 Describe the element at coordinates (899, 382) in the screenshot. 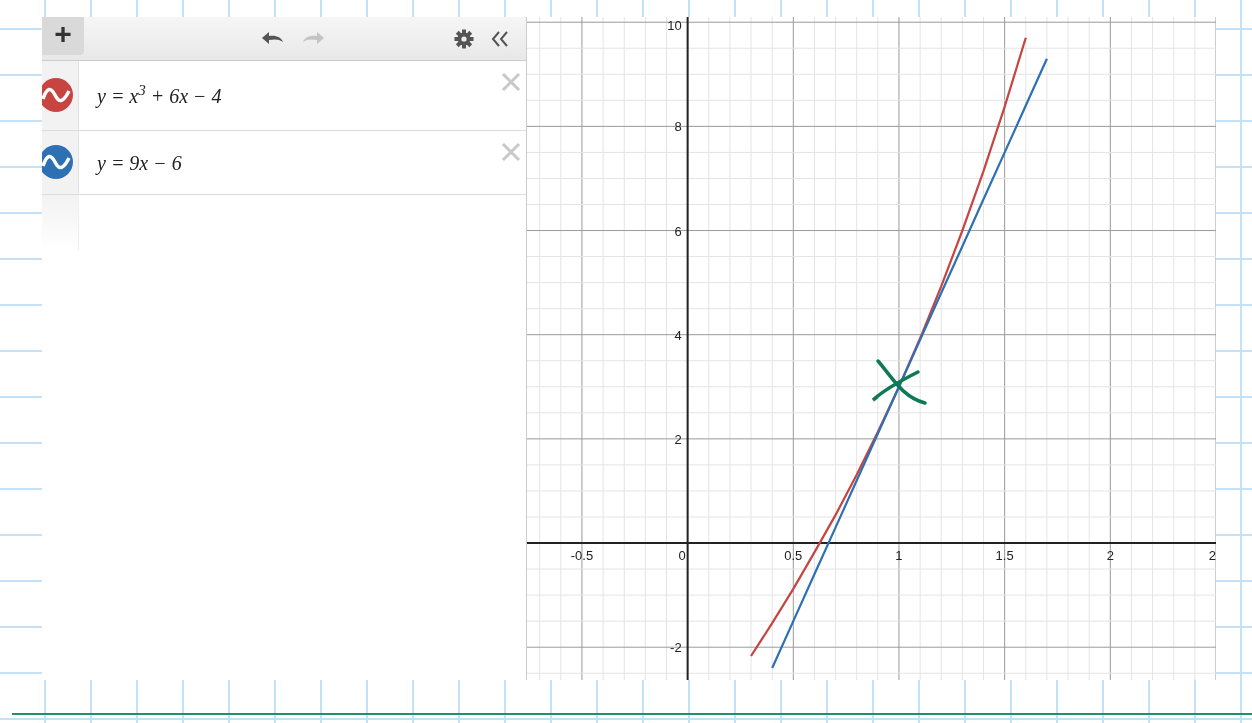

I see `handwritten-x-drawing` at that location.